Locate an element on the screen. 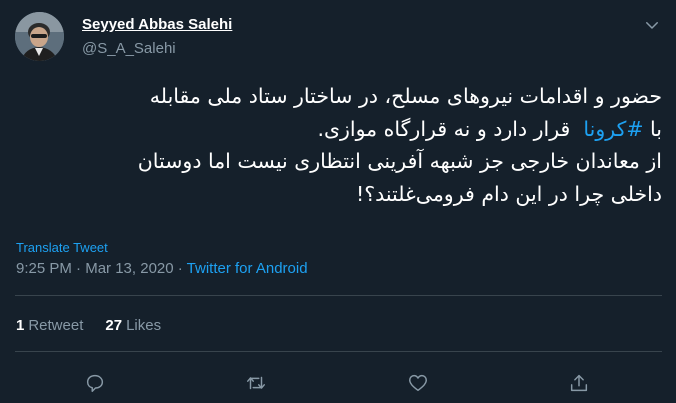 Image resolution: width=676 pixels, height=403 pixels. author-handle: @S_A_Salehi is located at coordinates (129, 48).